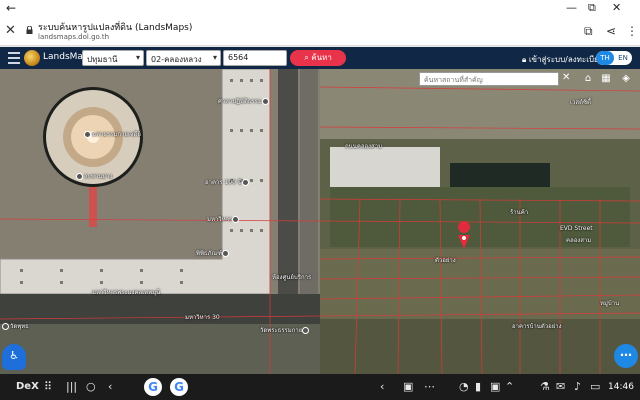 The height and width of the screenshot is (400, 640). Describe the element at coordinates (464, 386) in the screenshot. I see `wifi-icon: ◔` at that location.